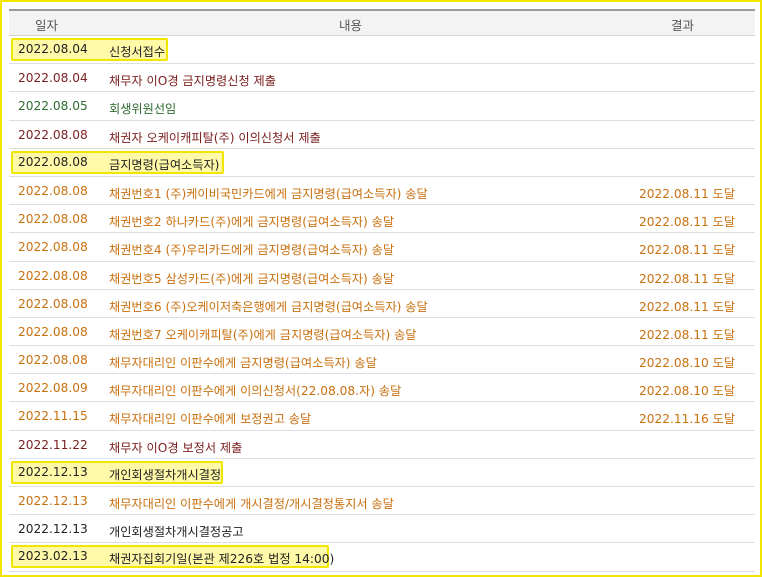  Describe the element at coordinates (351, 25) in the screenshot. I see `header-content: 내용` at that location.